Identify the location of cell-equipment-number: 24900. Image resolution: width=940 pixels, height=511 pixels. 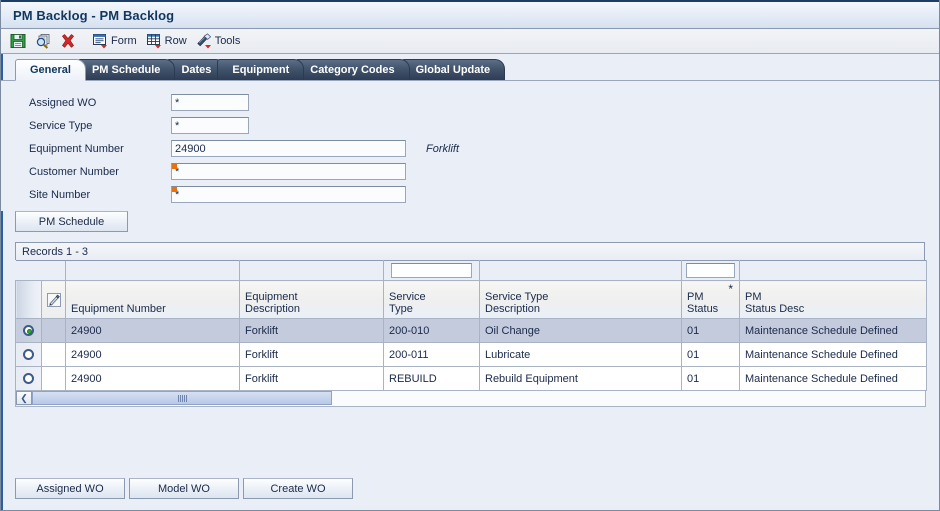
(152, 378).